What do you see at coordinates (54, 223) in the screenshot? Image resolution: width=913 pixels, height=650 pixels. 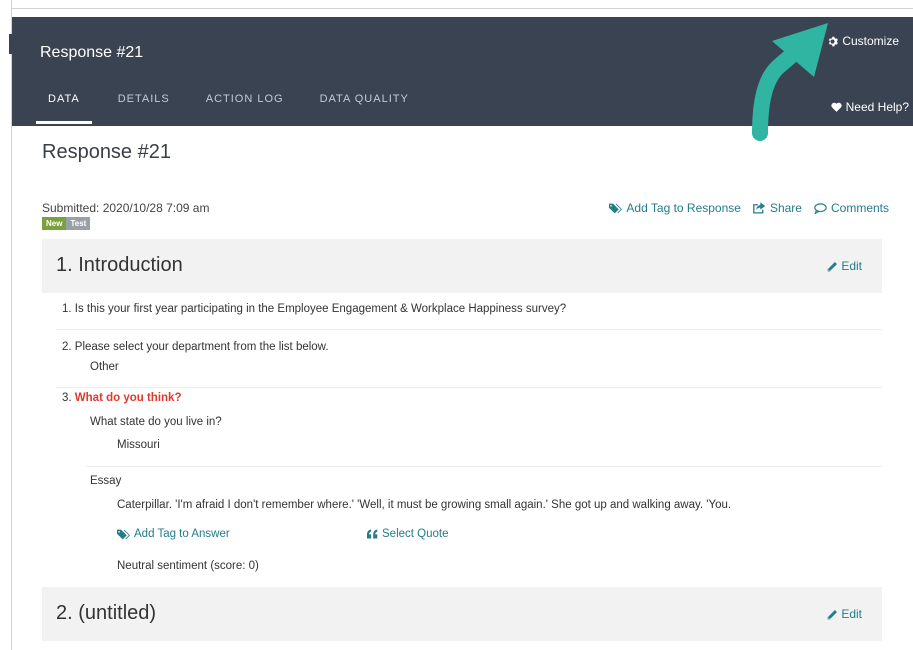 I see `status-badge-new: New` at bounding box center [54, 223].